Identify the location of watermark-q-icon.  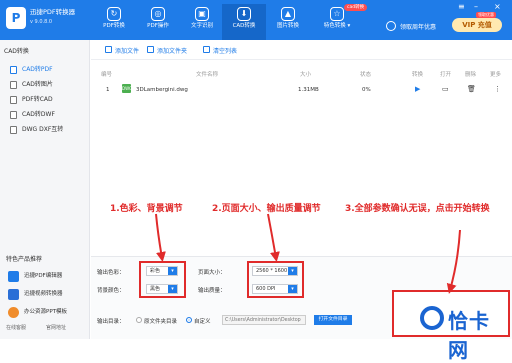
(432, 318).